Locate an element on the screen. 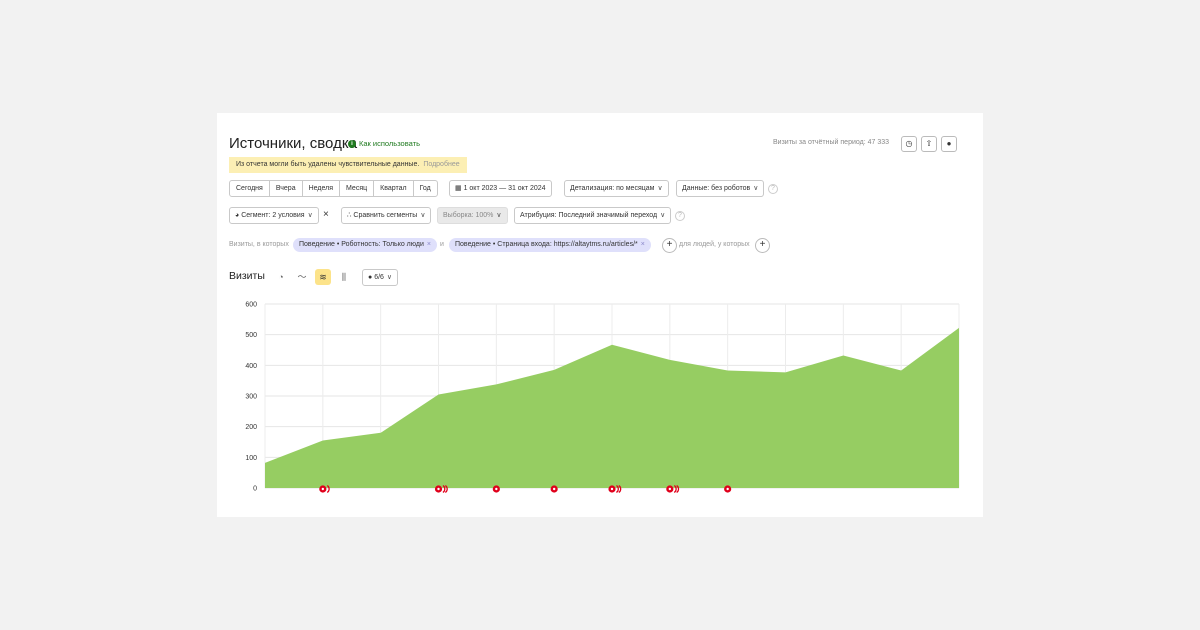 This screenshot has height=630, width=1200. period-year-button: Год is located at coordinates (425, 188).